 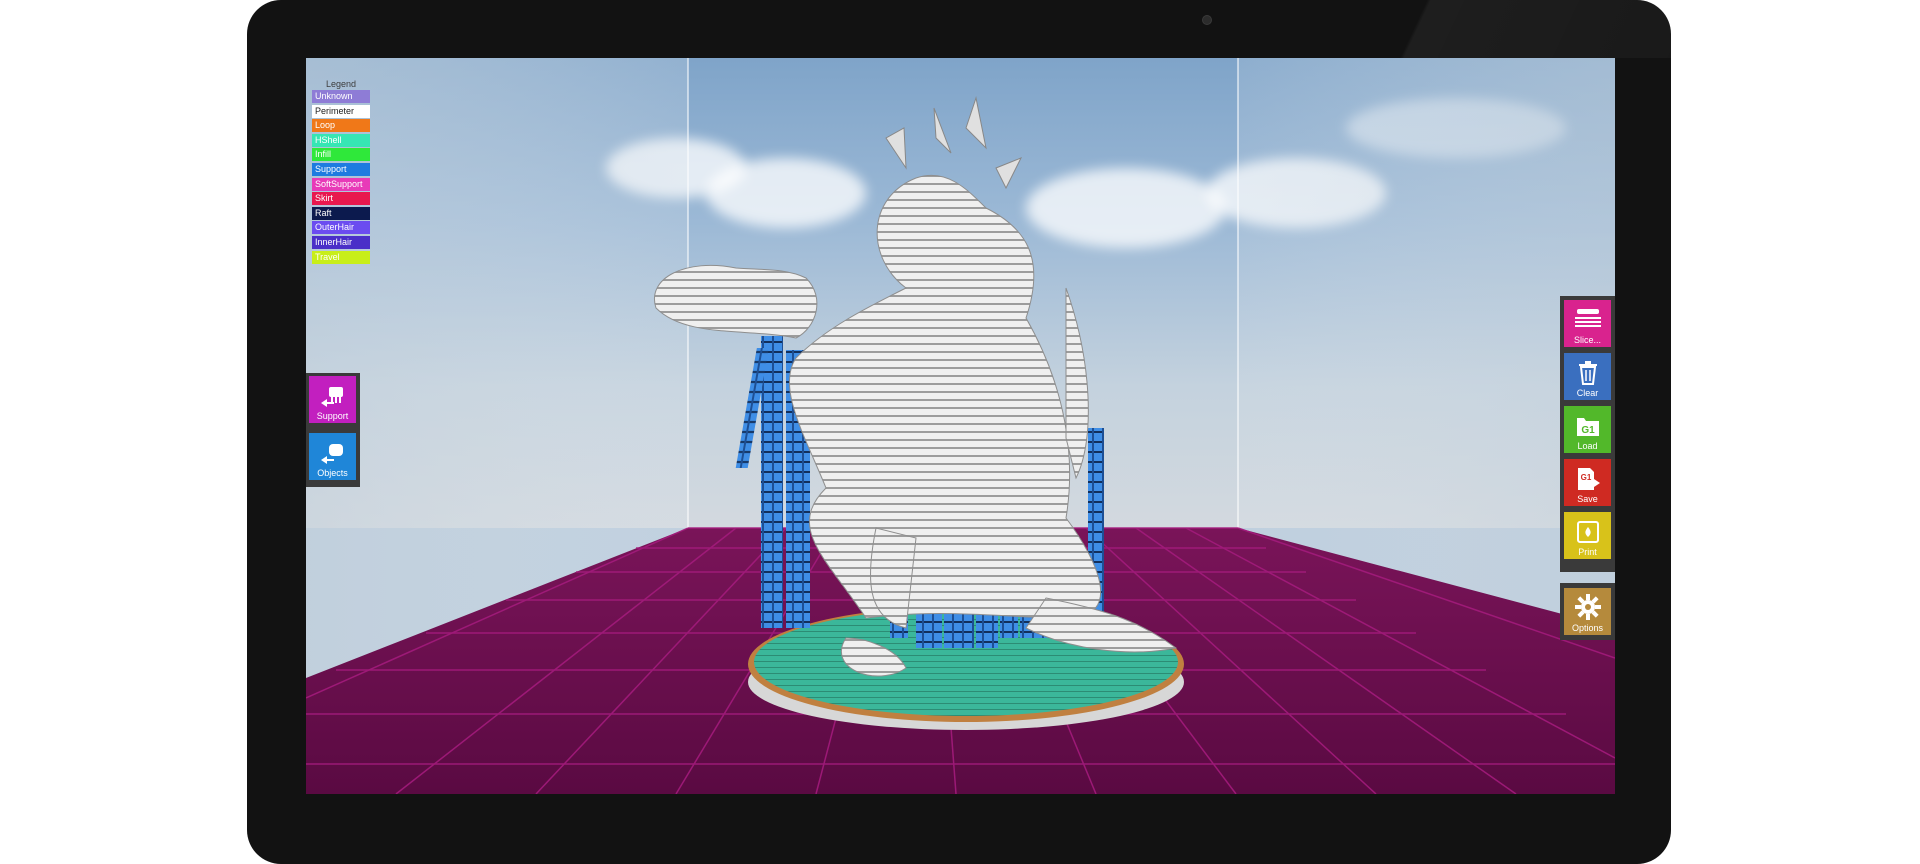 I want to click on left-toolbar: Support Objects, so click(x=333, y=430).